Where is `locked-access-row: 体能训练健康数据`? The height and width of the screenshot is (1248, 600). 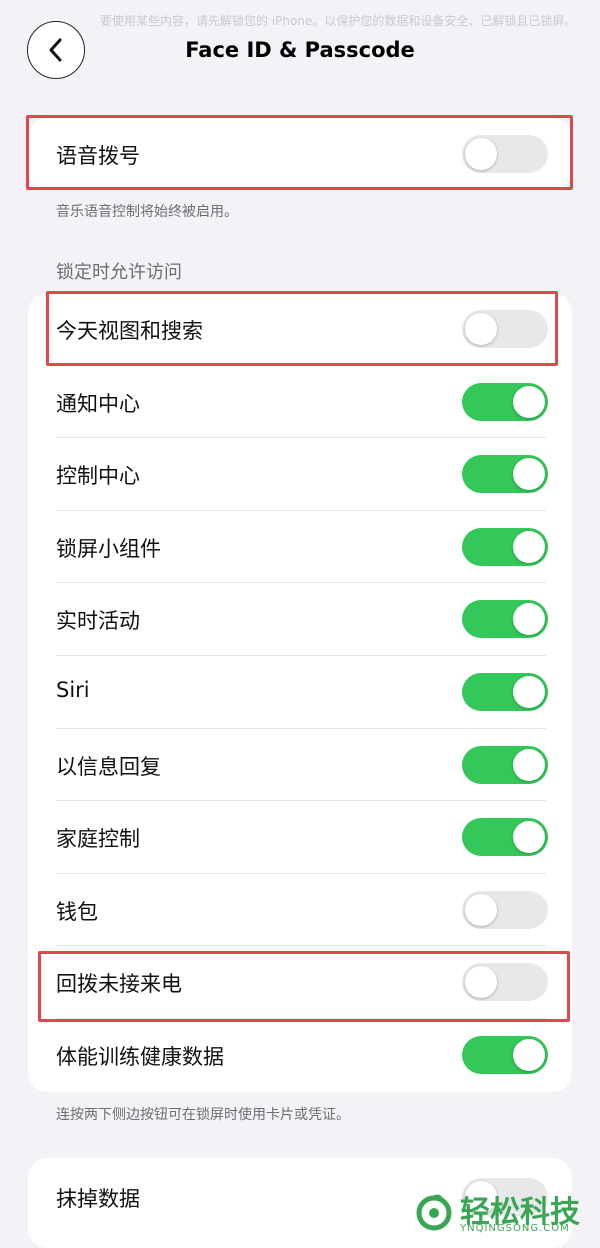 locked-access-row: 体能训练健康数据 is located at coordinates (300, 1055).